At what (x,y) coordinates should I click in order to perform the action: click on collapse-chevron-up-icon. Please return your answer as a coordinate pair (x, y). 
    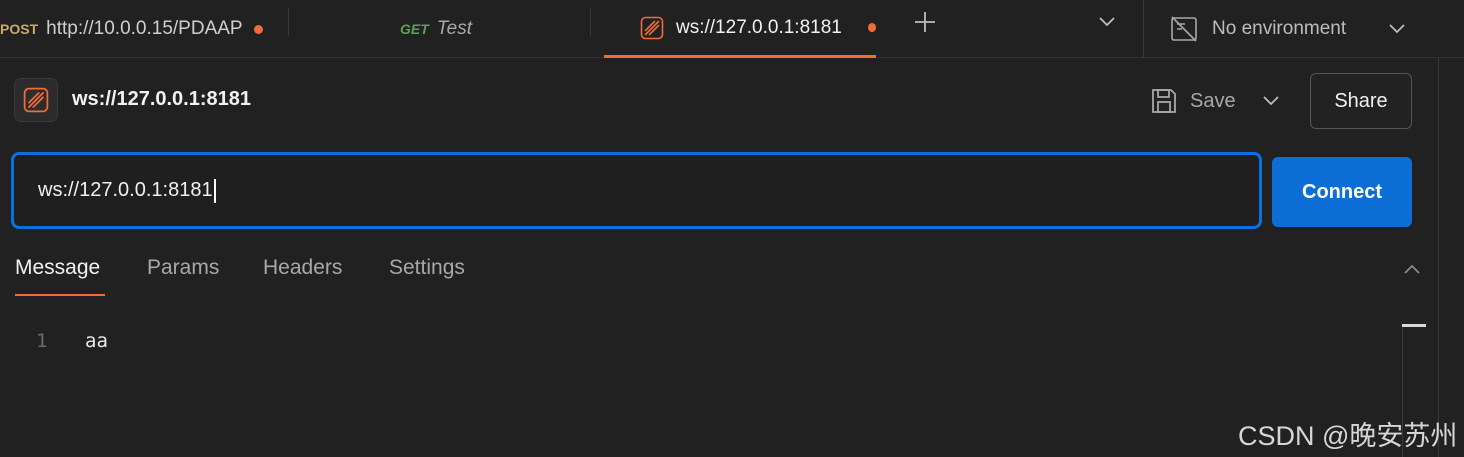
    Looking at the image, I should click on (1412, 269).